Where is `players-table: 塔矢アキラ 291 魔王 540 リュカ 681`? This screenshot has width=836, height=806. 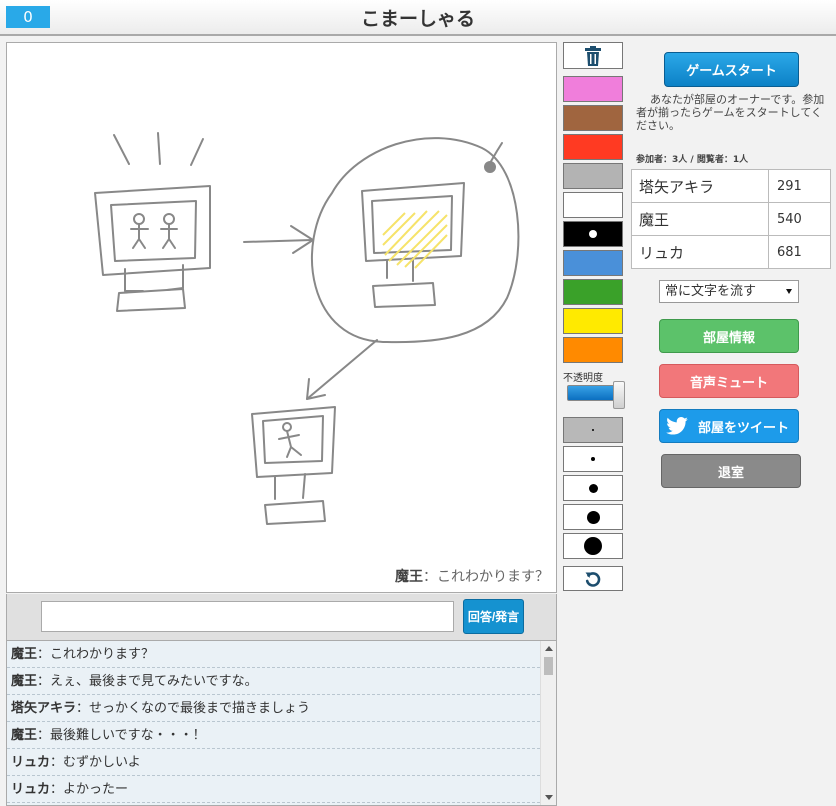 players-table: 塔矢アキラ 291 魔王 540 リュカ 681 is located at coordinates (731, 219).